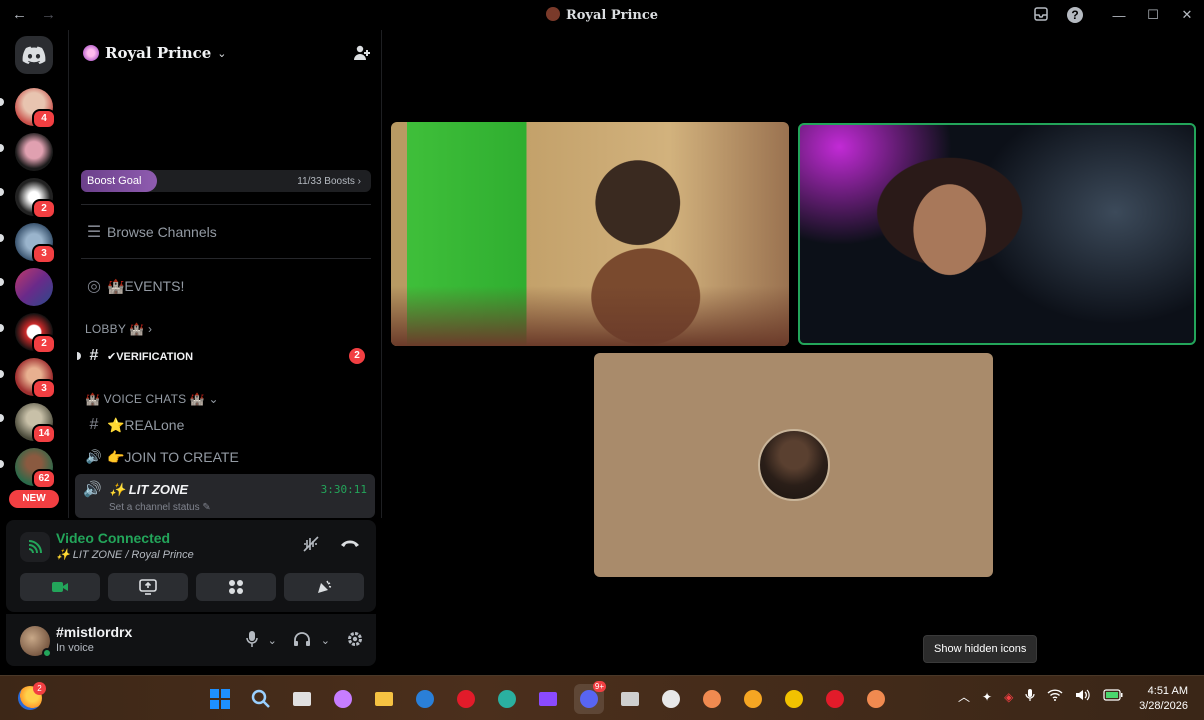 The height and width of the screenshot is (720, 1204). I want to click on channel-events: ◎ 🏰EVENTS!, so click(226, 286).